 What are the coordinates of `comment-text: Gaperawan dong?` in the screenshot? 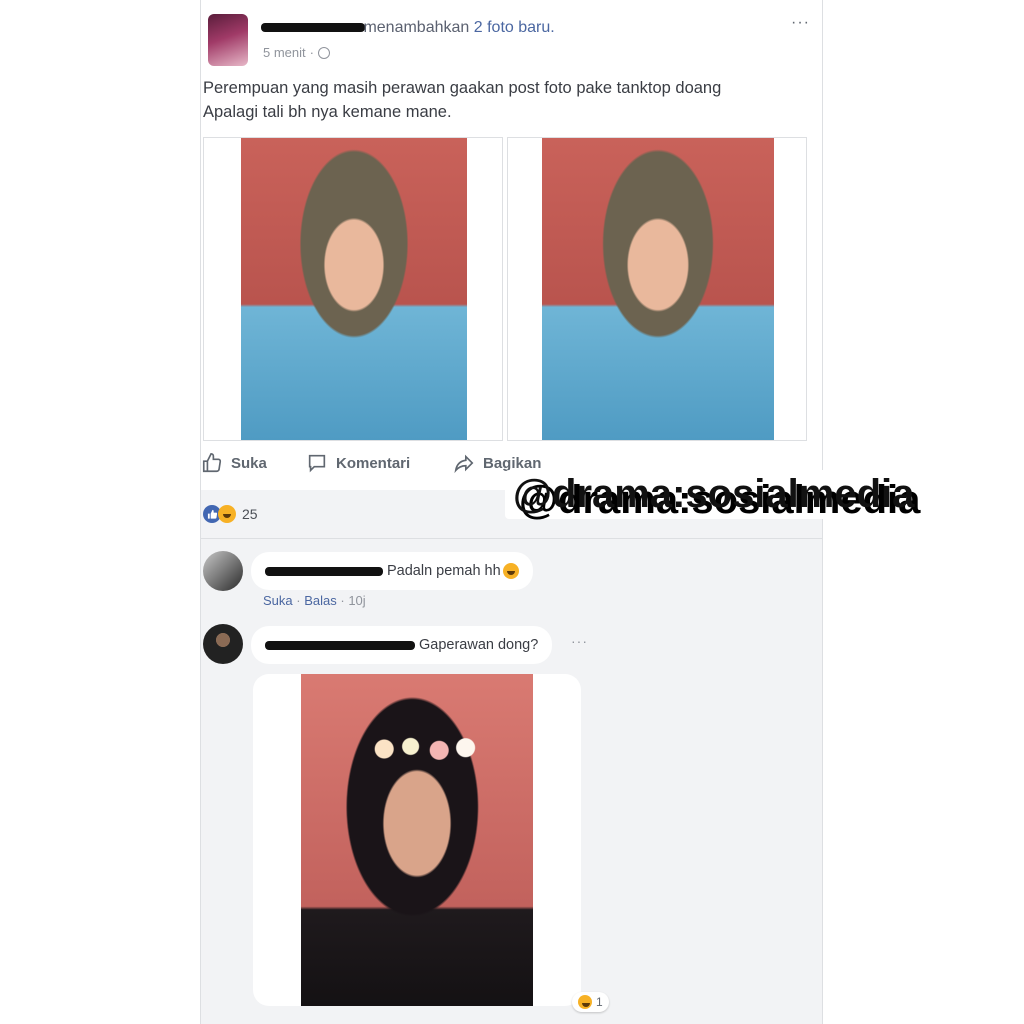 It's located at (479, 645).